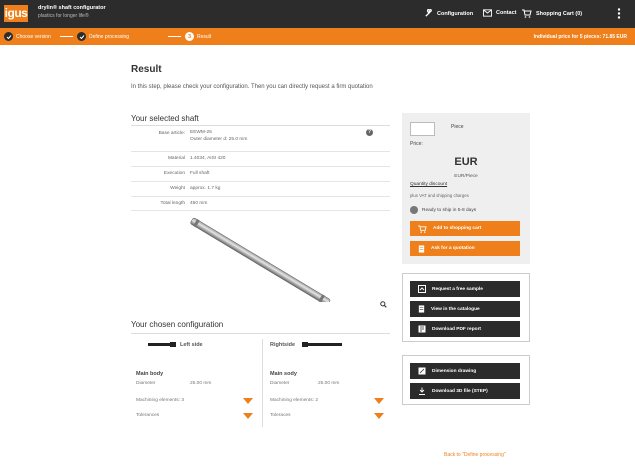 The height and width of the screenshot is (471, 635). What do you see at coordinates (191, 345) in the screenshot?
I see `left-side-label: Left side` at bounding box center [191, 345].